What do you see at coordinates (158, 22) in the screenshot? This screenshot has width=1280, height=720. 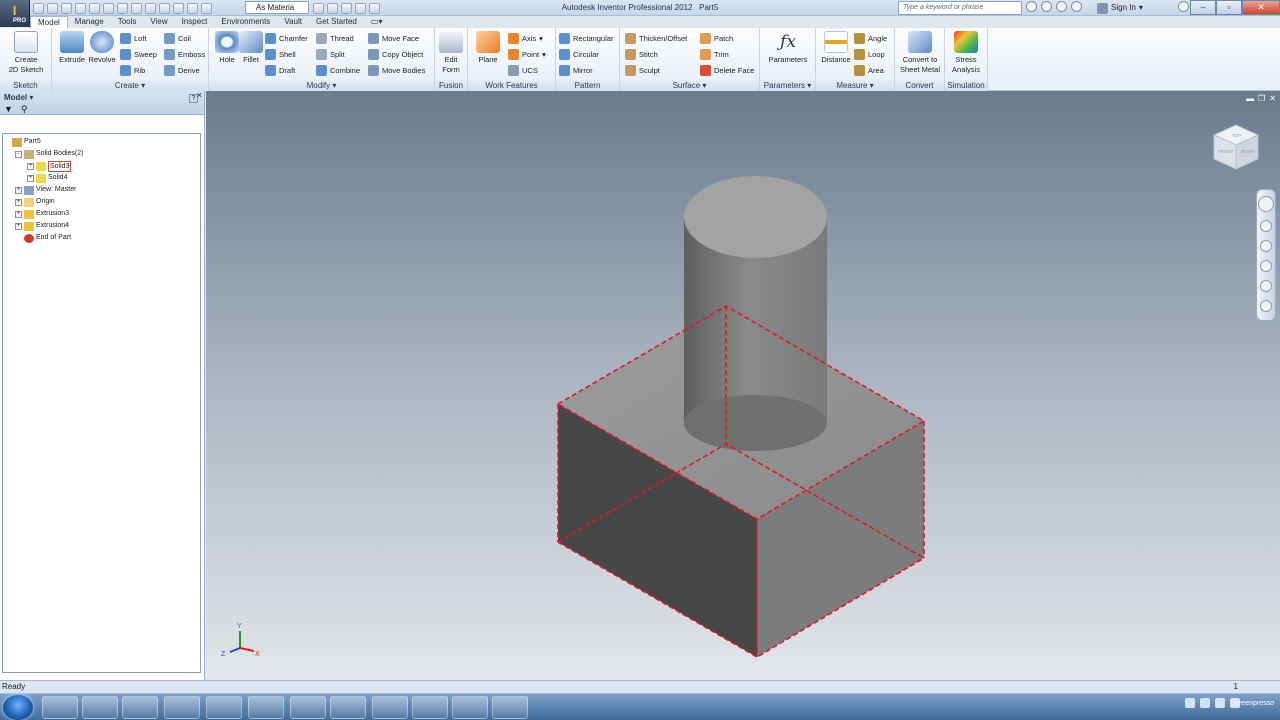 I see `tab-view: View` at bounding box center [158, 22].